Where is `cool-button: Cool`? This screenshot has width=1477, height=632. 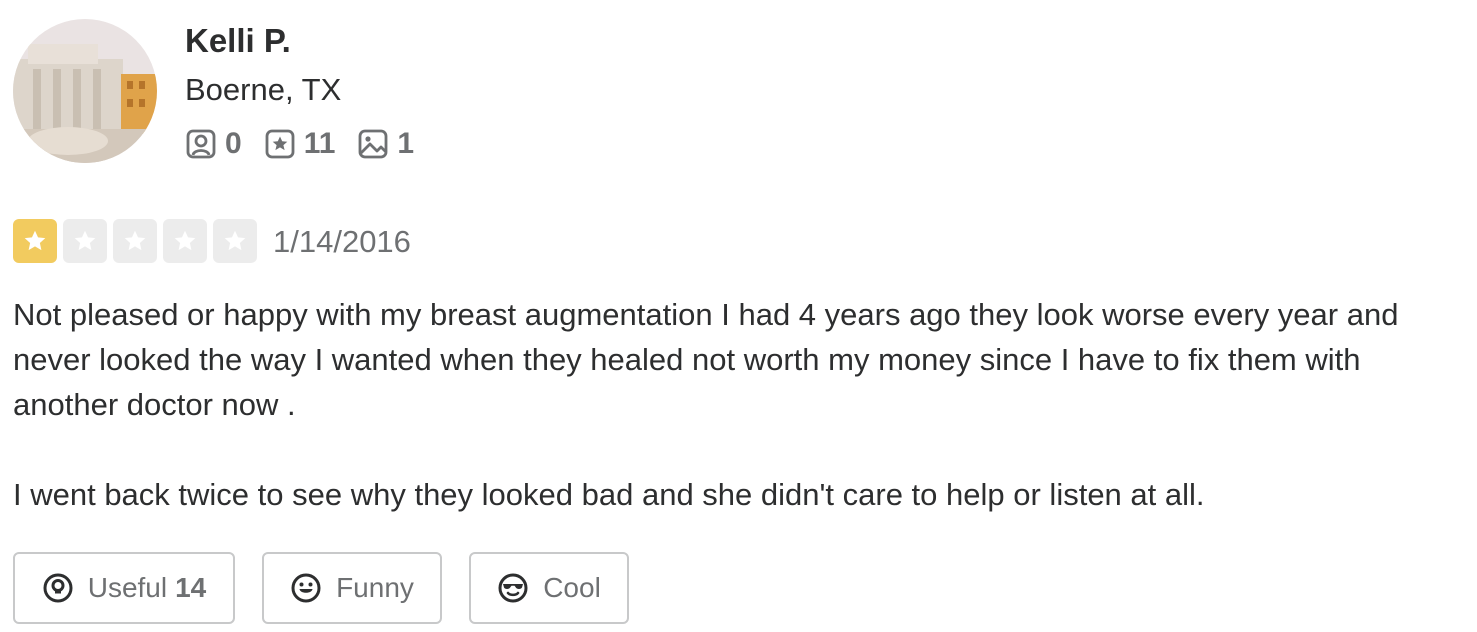 cool-button: Cool is located at coordinates (549, 588).